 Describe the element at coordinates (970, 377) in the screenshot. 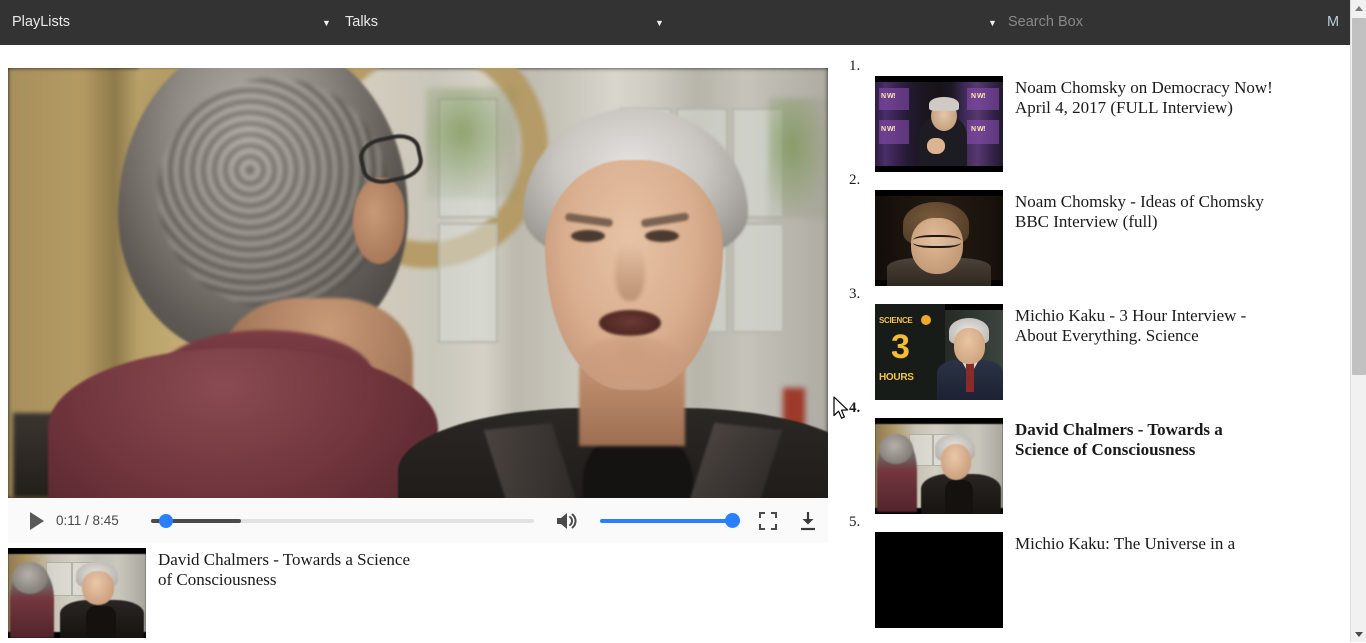

I see `thumb-person-tie` at that location.